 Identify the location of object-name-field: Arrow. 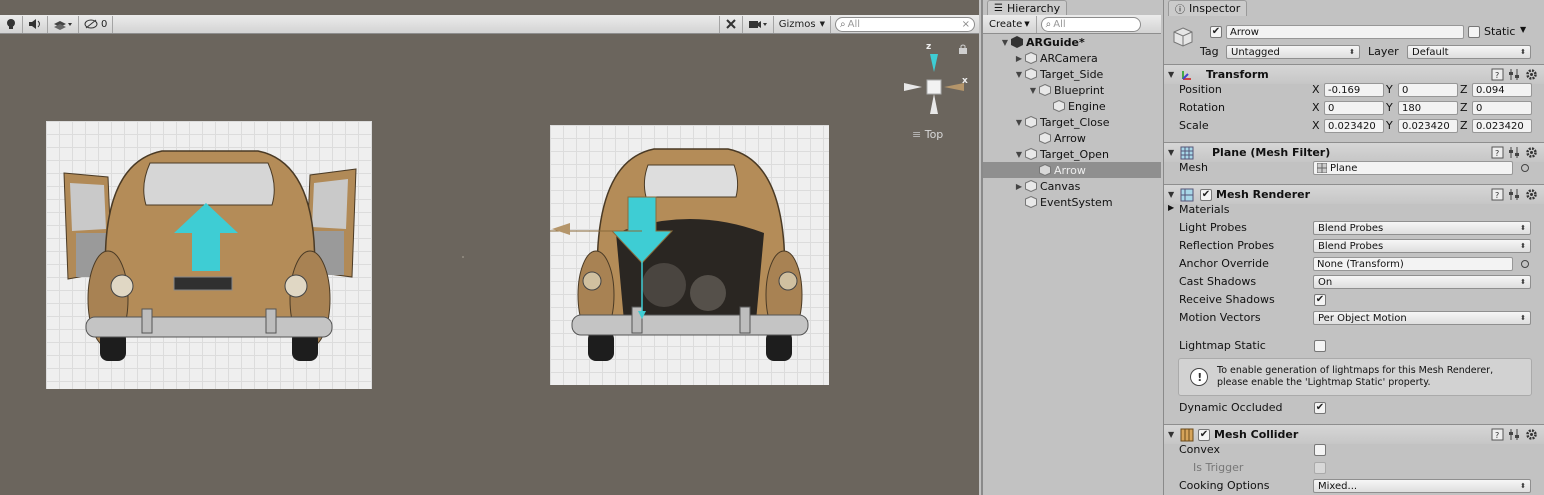
(1345, 32).